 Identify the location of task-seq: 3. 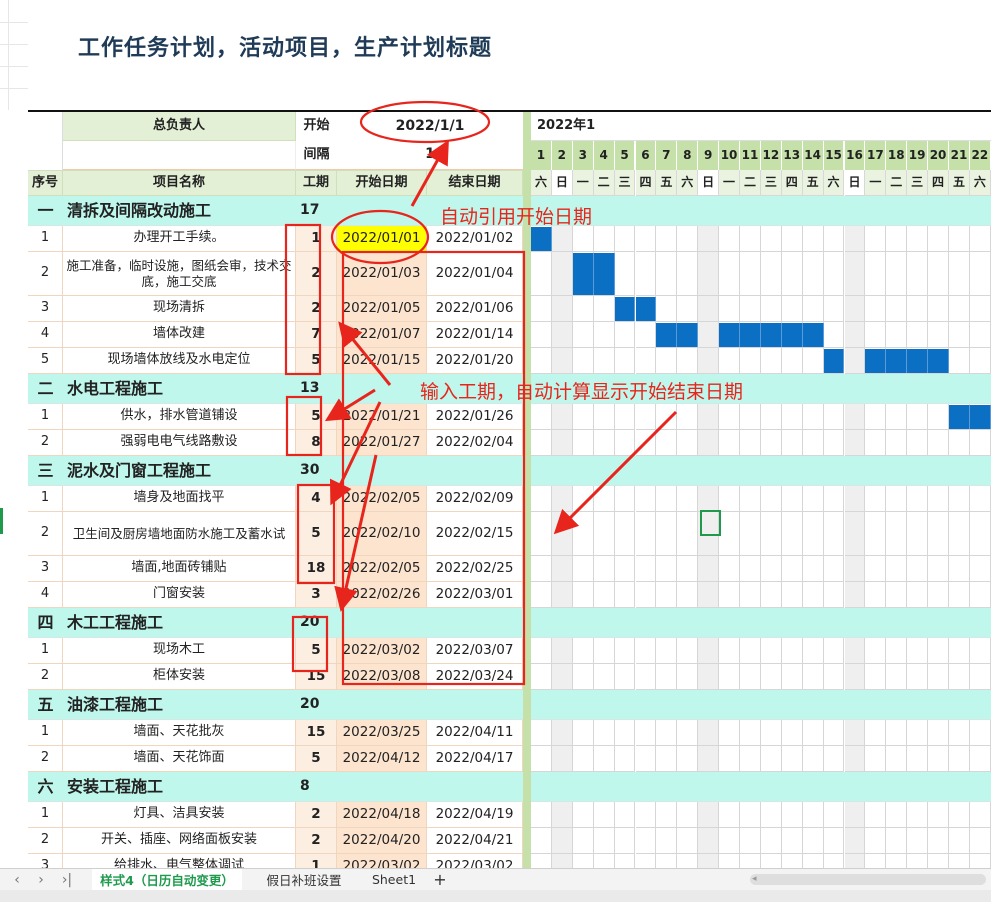
(45, 309).